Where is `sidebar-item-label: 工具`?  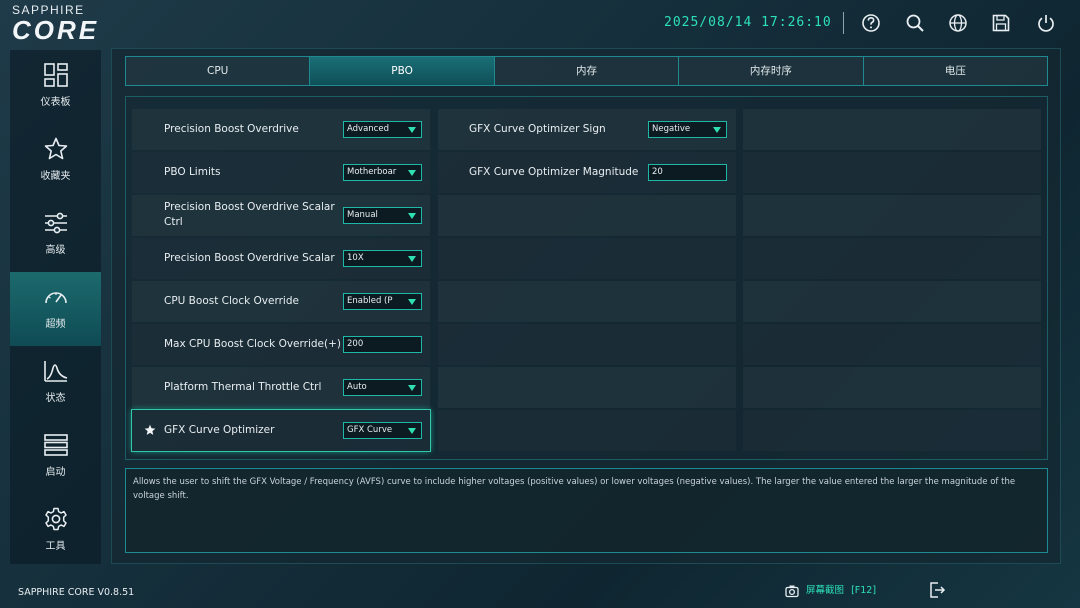
sidebar-item-label: 工具 is located at coordinates (55, 546).